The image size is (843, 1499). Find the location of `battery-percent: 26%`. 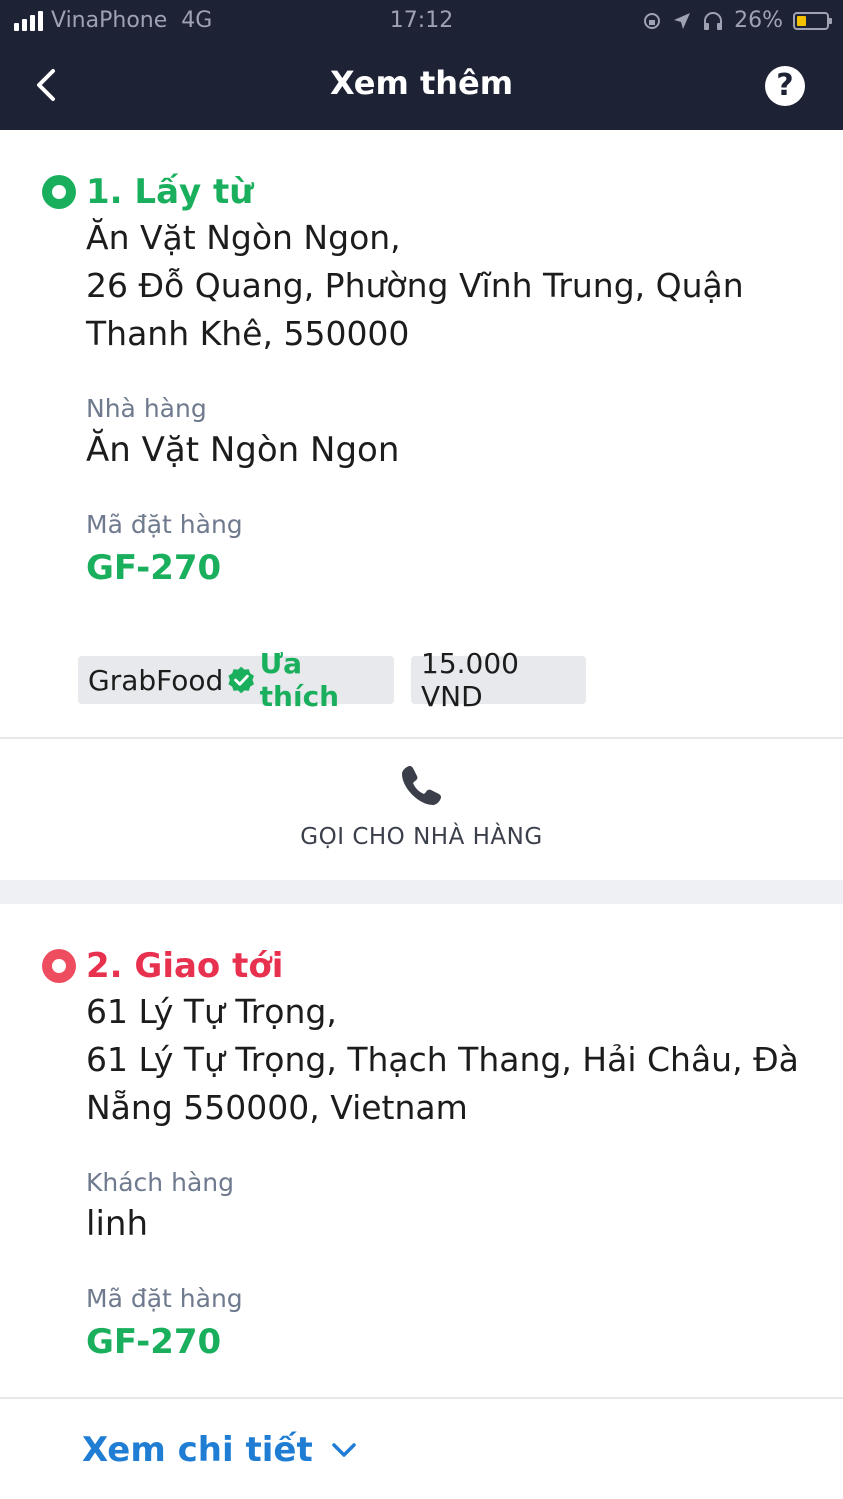

battery-percent: 26% is located at coordinates (758, 20).